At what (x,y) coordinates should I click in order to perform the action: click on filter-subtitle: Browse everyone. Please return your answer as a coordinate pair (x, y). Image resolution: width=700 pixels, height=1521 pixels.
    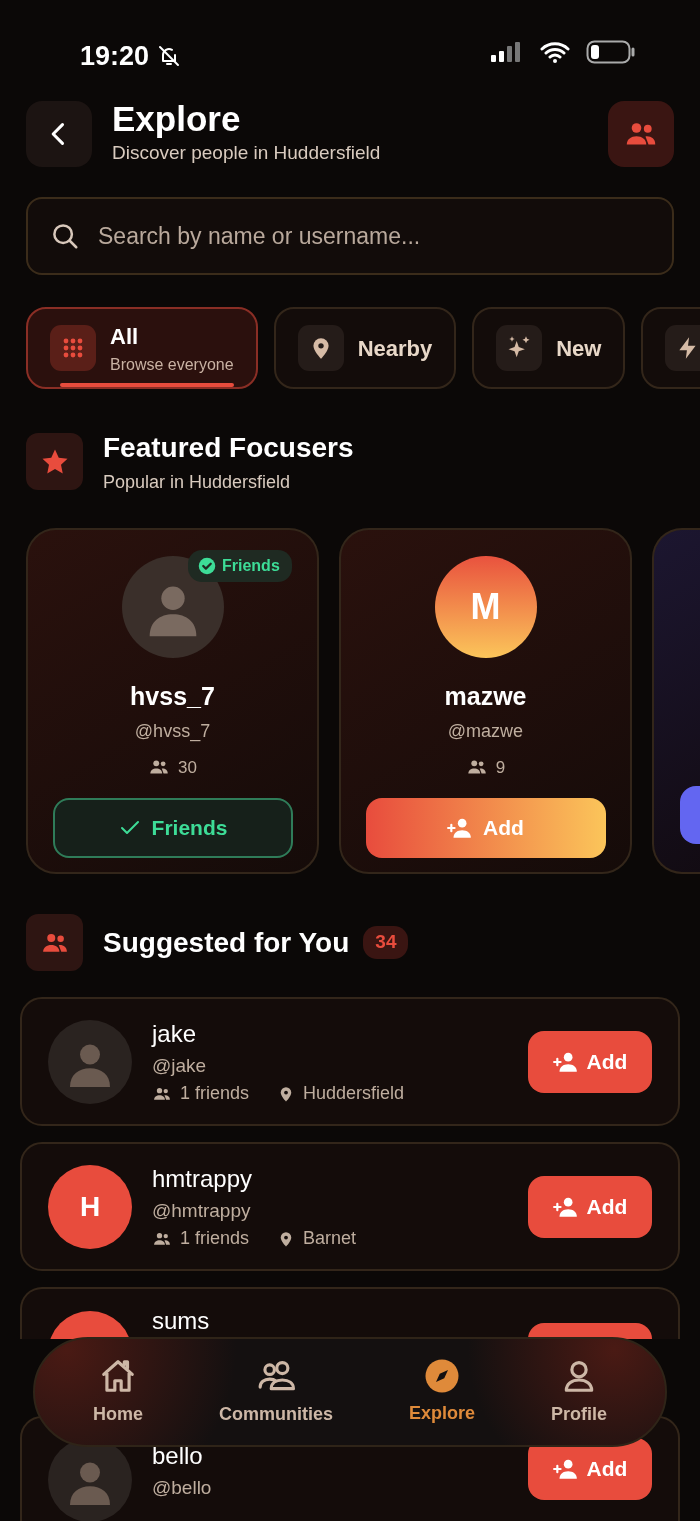
    Looking at the image, I should click on (172, 364).